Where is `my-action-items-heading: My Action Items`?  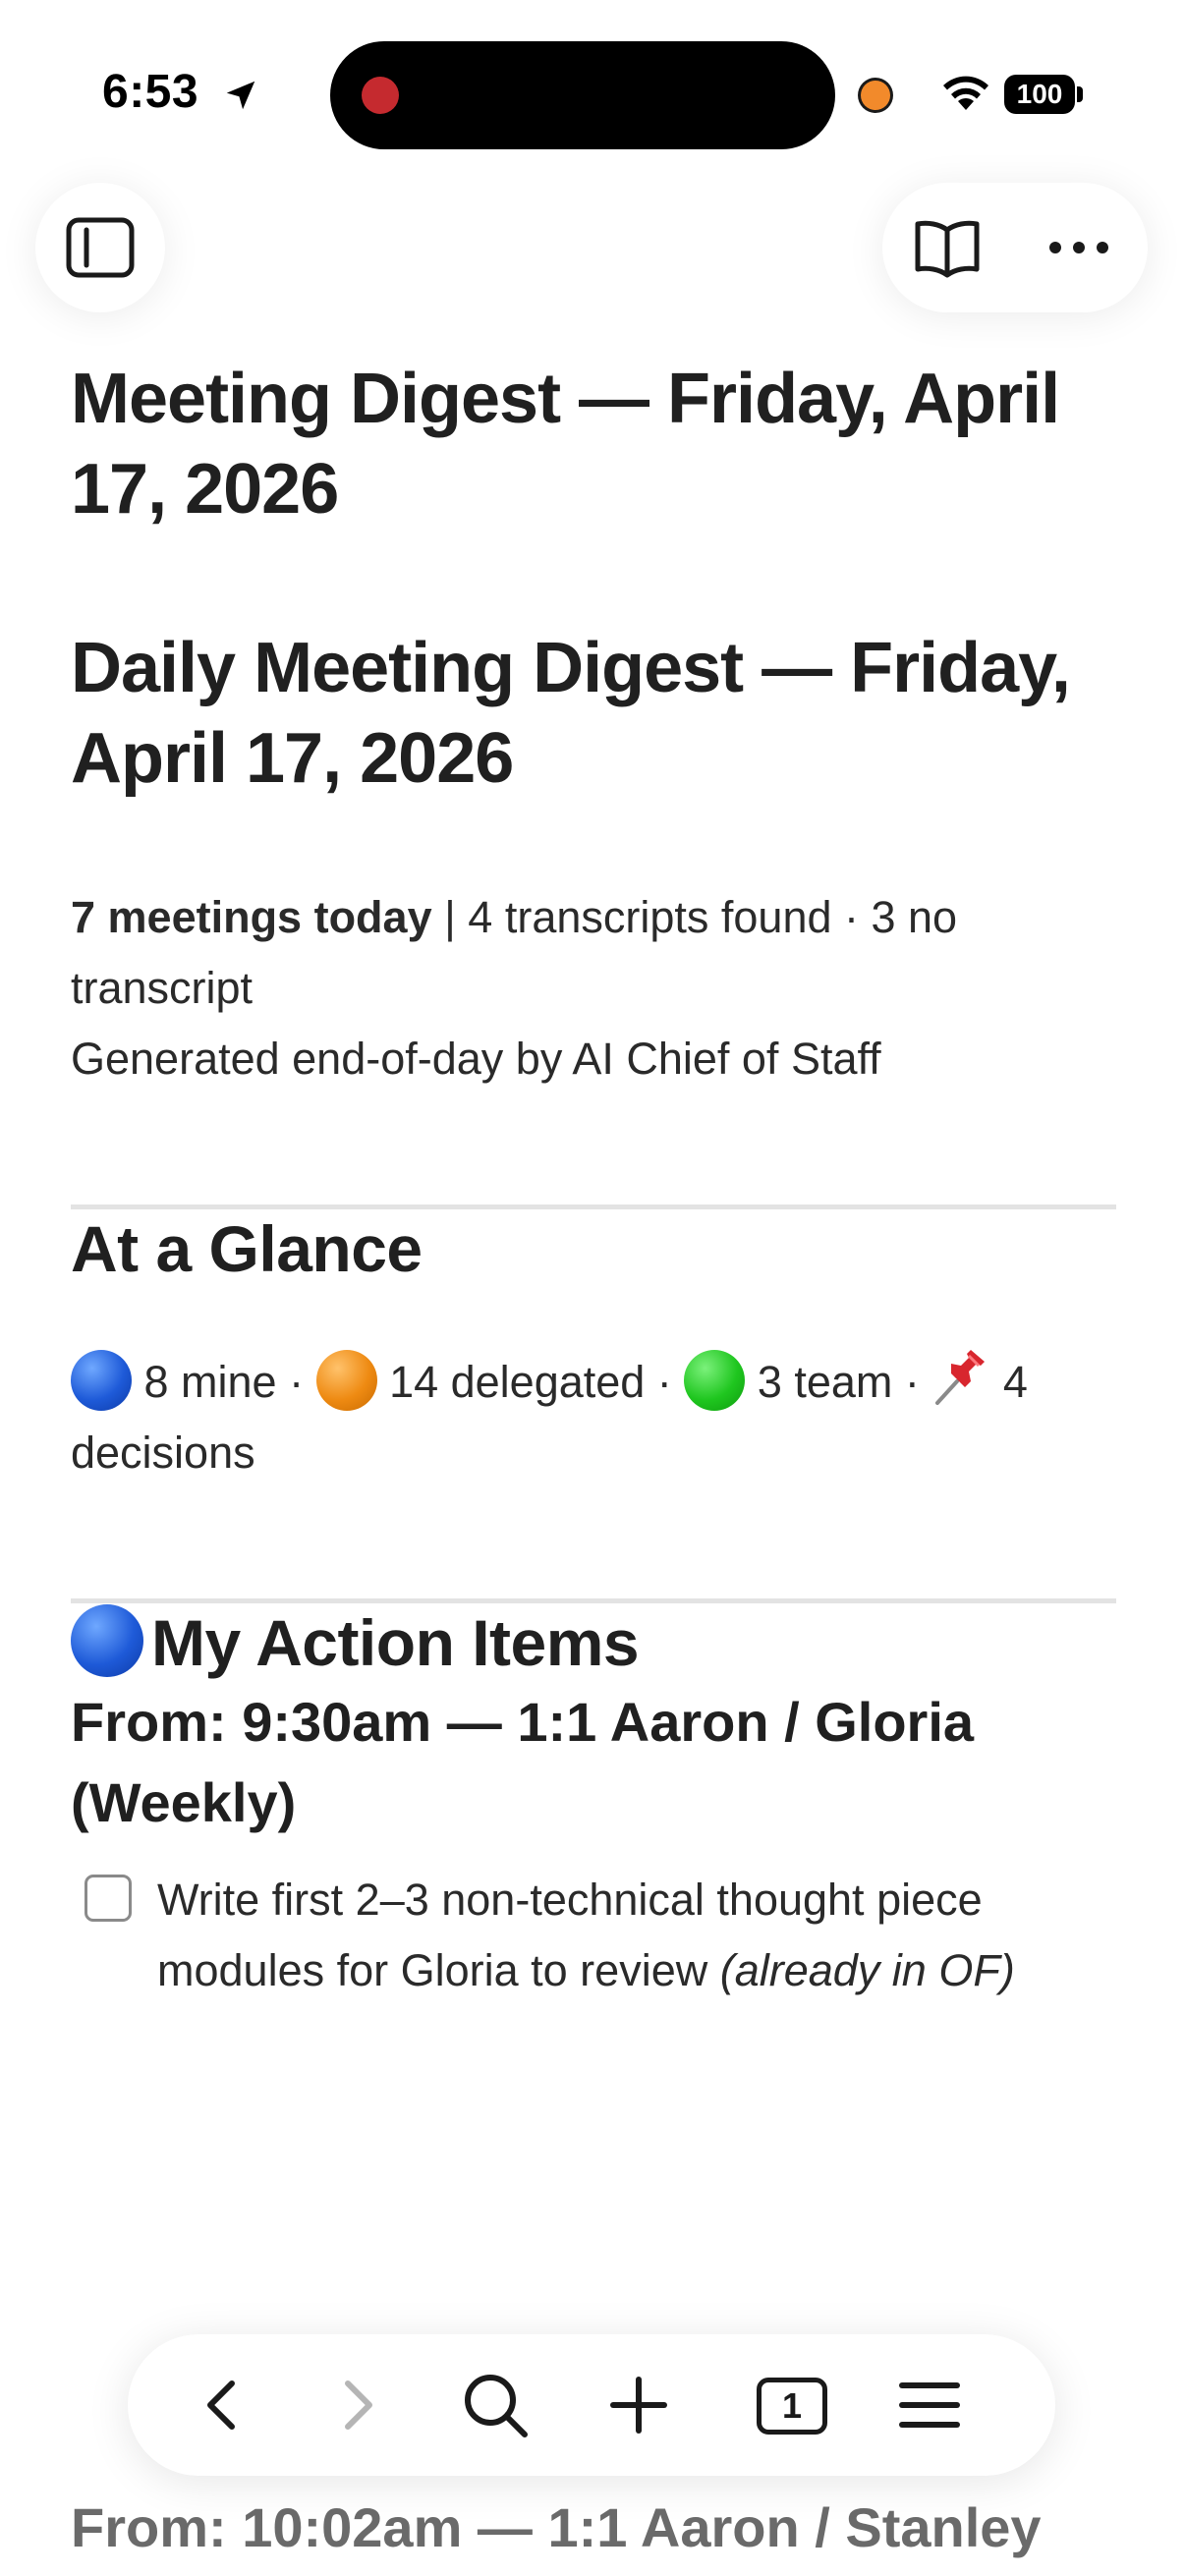
my-action-items-heading: My Action Items is located at coordinates (594, 1642).